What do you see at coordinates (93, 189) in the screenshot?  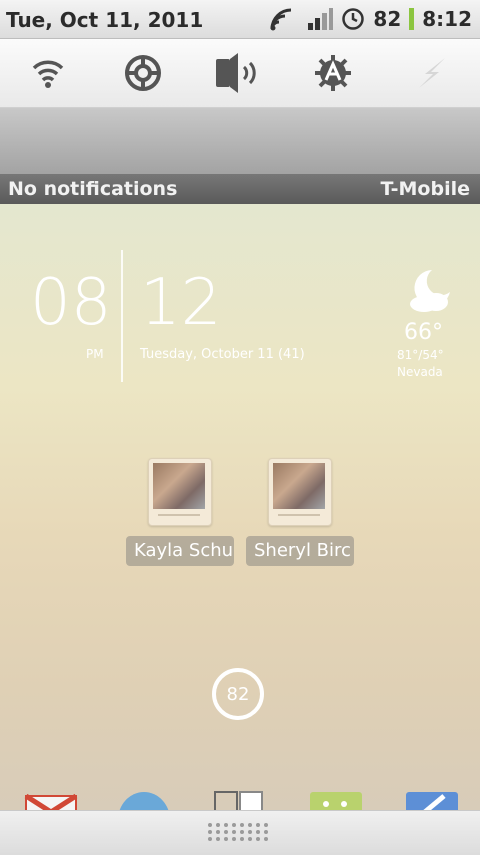 I see `no-notifications-label: No notifications` at bounding box center [93, 189].